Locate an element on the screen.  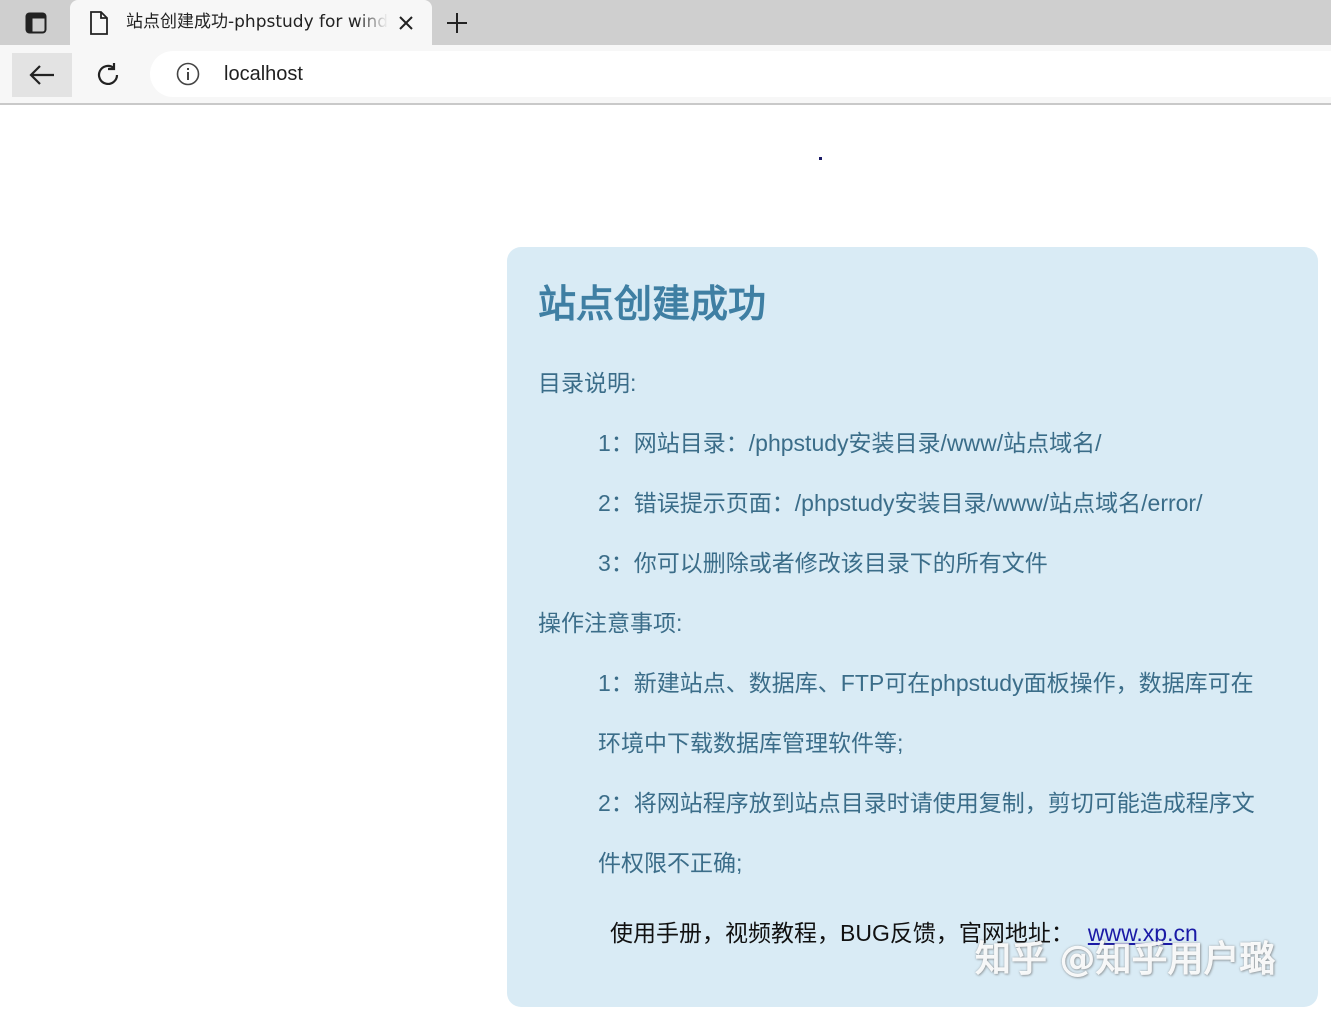
active-tab: 站点创建成功-phpstudy for windows is located at coordinates (251, 22).